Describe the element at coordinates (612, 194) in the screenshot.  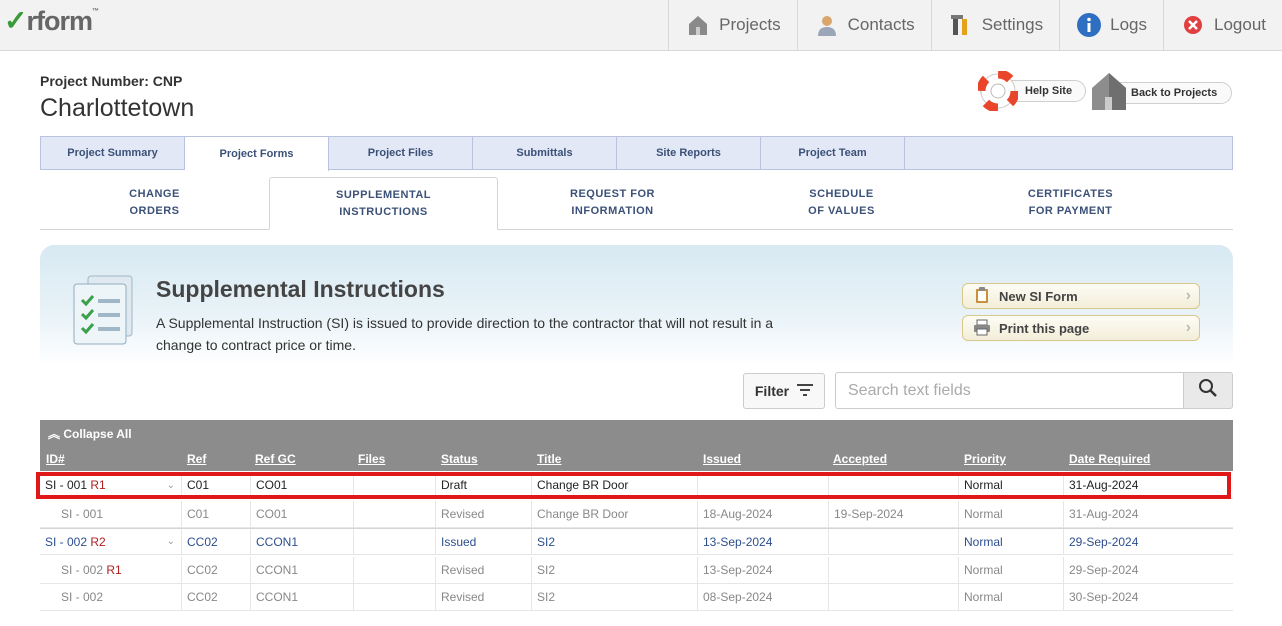
I see `subtab-line: REQUEST FOR` at that location.